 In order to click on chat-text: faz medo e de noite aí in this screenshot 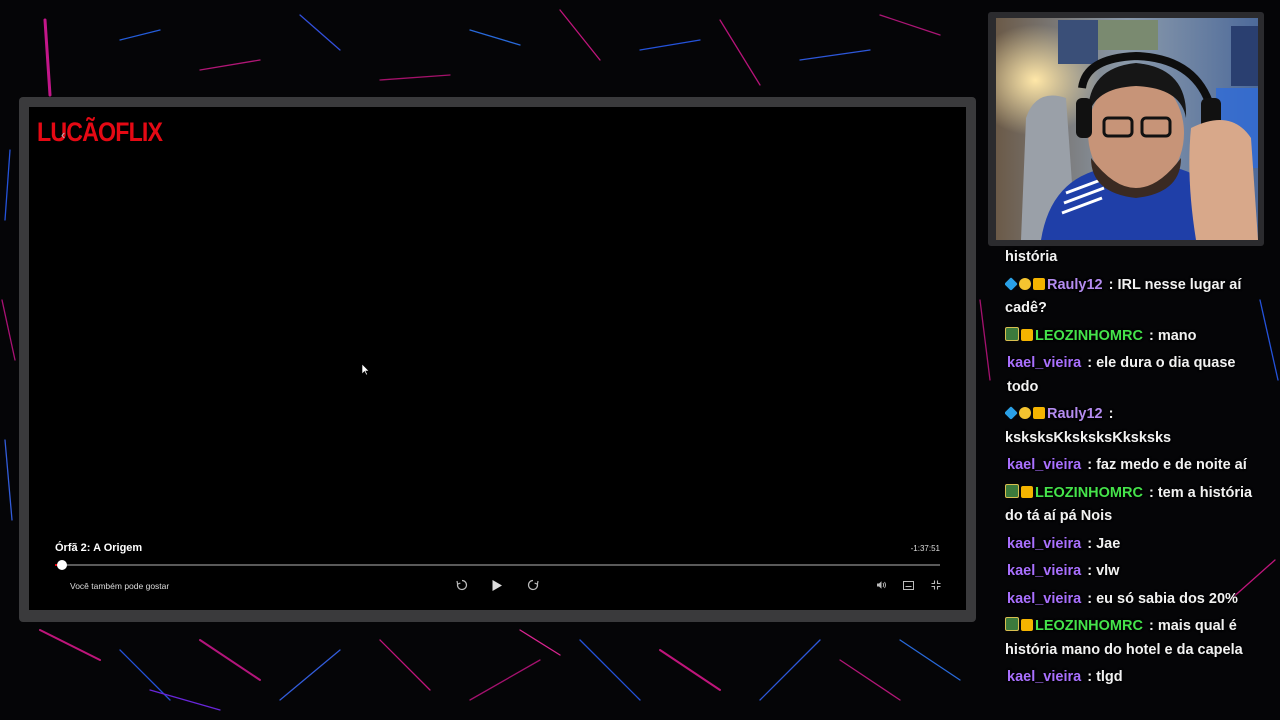, I will do `click(1171, 465)`.